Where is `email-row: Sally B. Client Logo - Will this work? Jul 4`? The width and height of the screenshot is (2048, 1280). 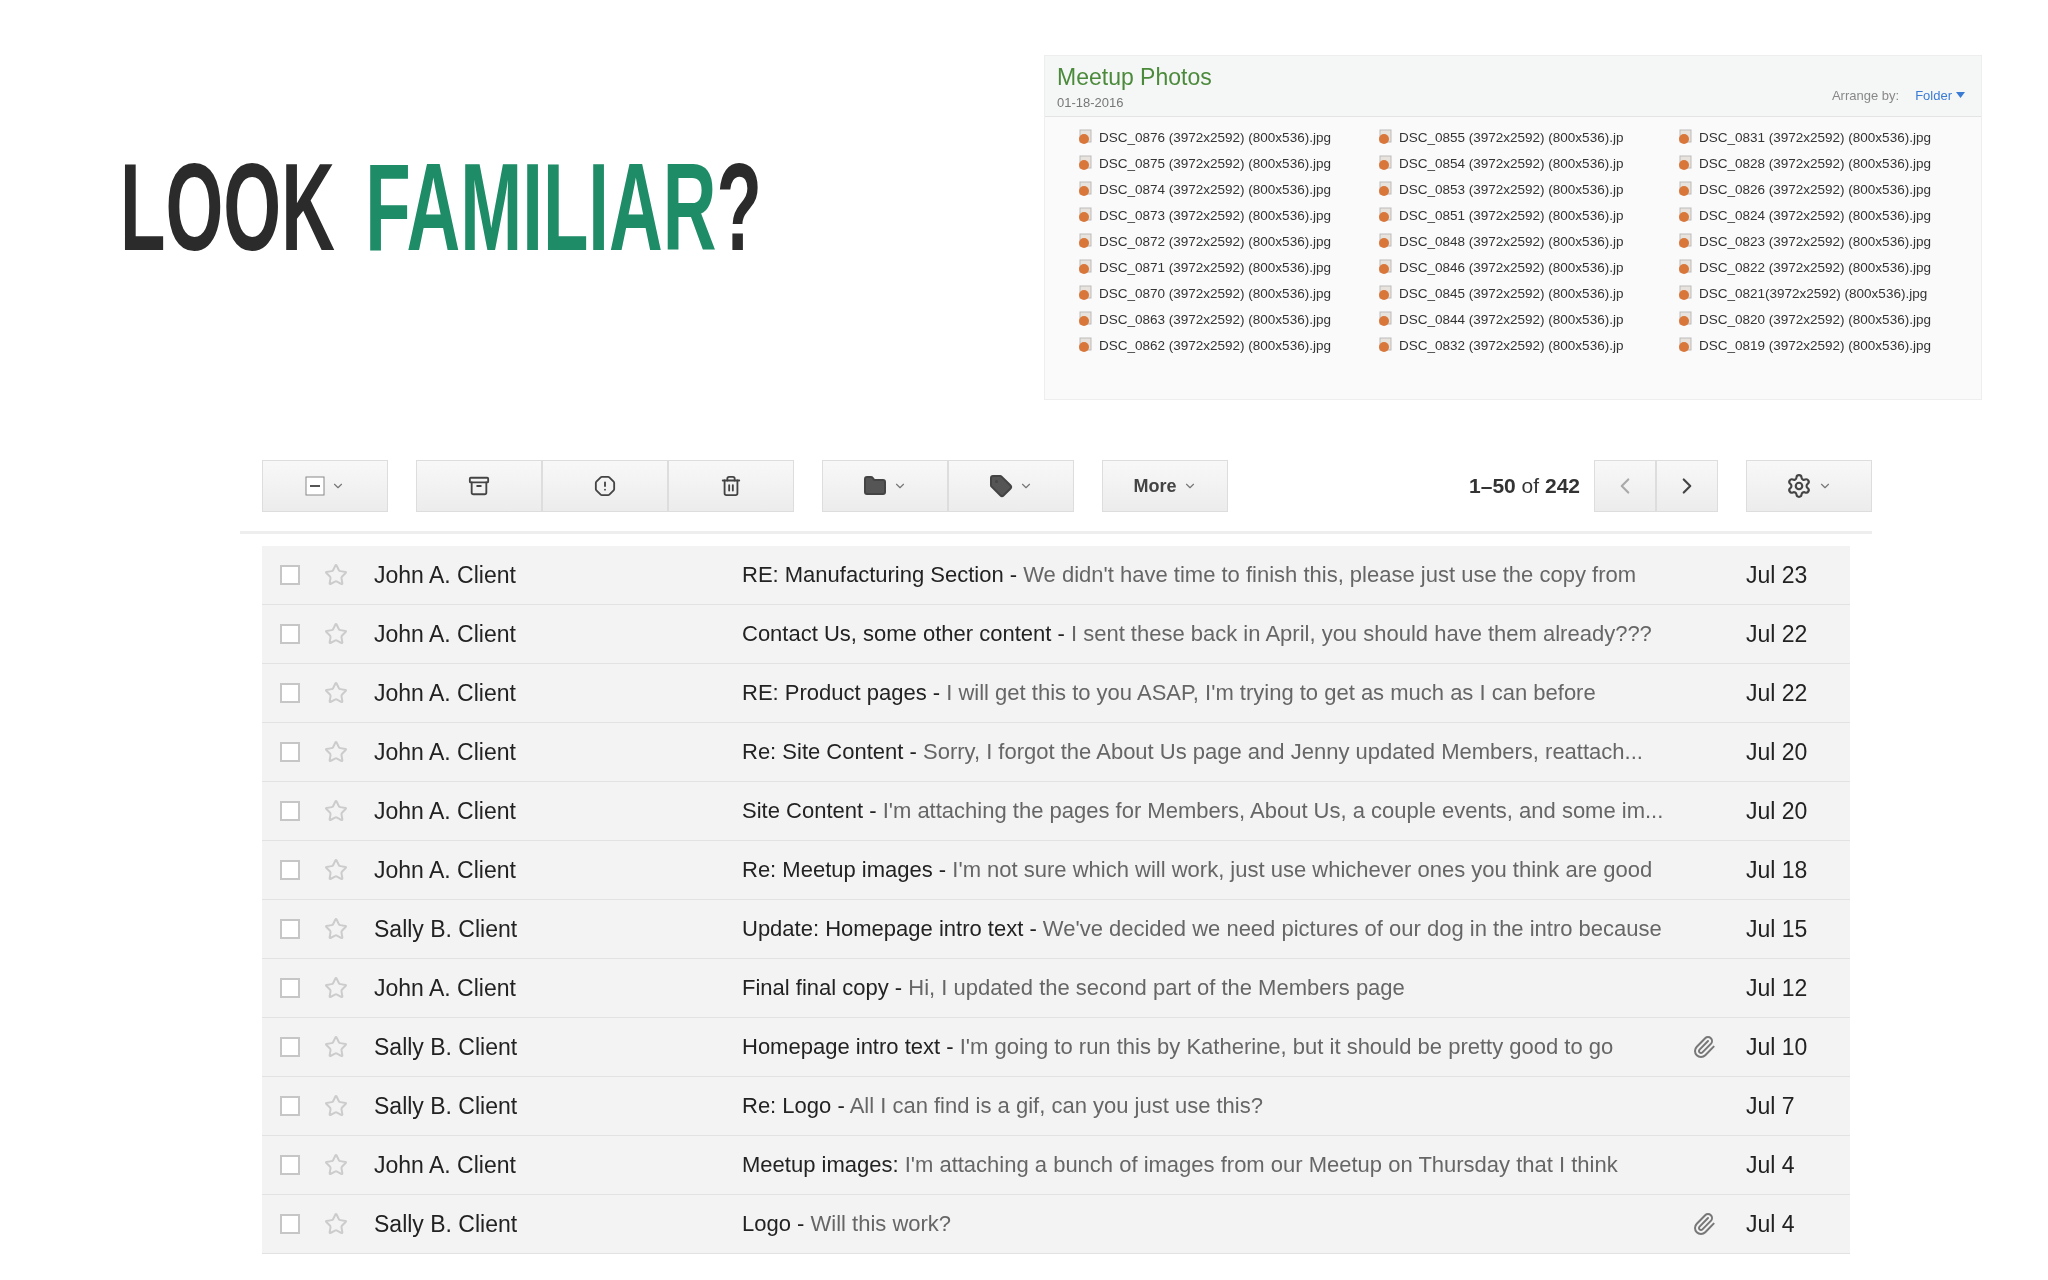
email-row: Sally B. Client Logo - Will this work? Jul 4 is located at coordinates (1056, 1224).